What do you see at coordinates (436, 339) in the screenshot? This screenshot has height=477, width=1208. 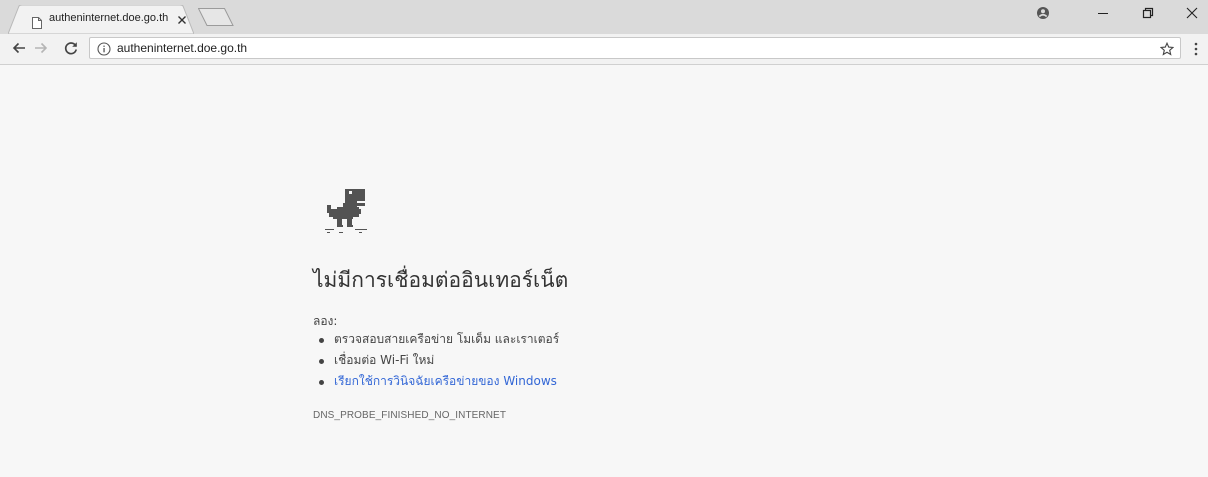 I see `suggestion-check-network: ตรวจสอบสายเครือข่าย โมเด็ม และเราเตอร์` at bounding box center [436, 339].